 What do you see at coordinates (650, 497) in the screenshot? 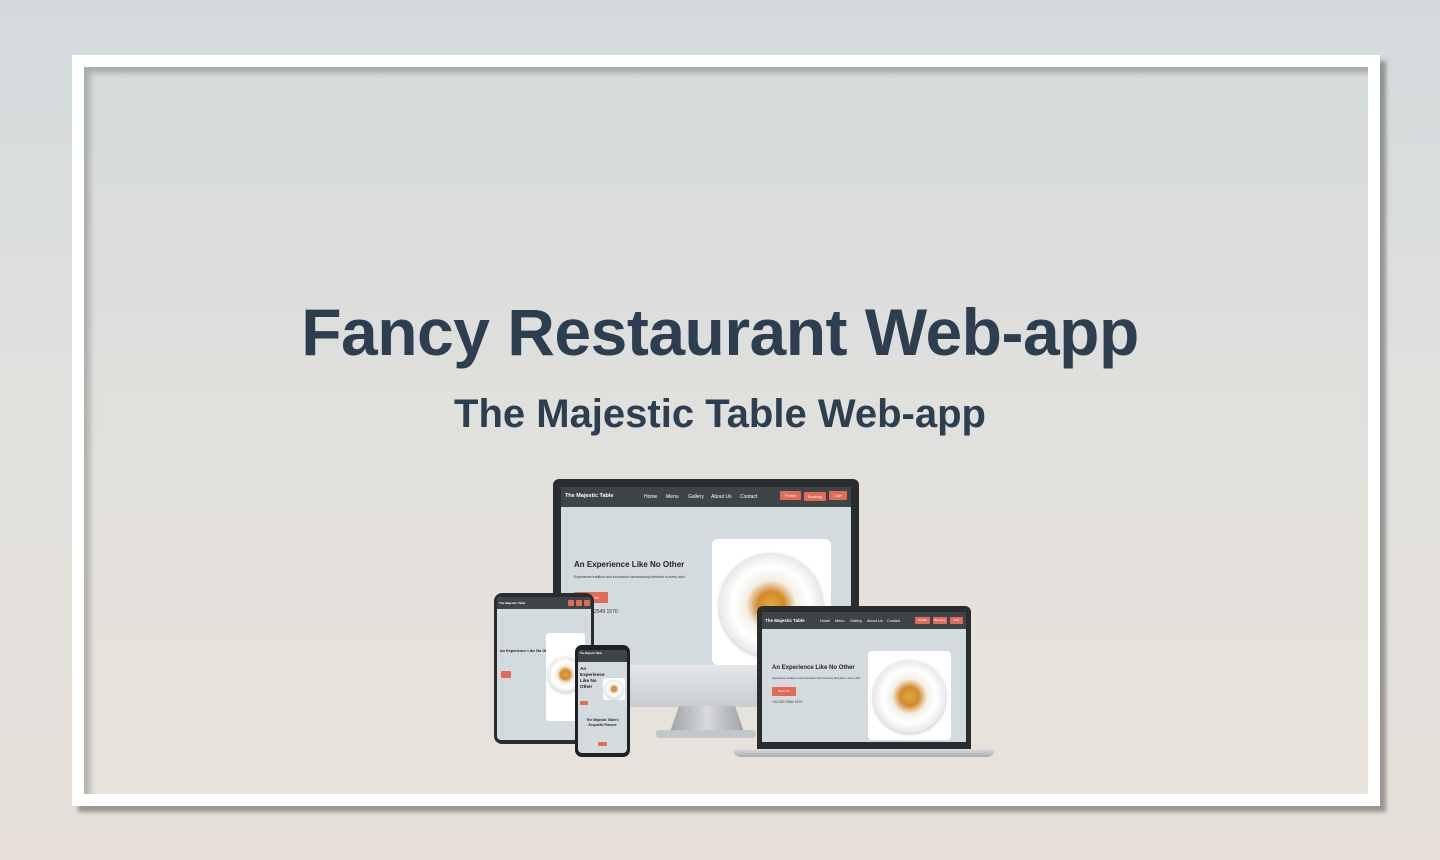
I see `nav-home: Home` at bounding box center [650, 497].